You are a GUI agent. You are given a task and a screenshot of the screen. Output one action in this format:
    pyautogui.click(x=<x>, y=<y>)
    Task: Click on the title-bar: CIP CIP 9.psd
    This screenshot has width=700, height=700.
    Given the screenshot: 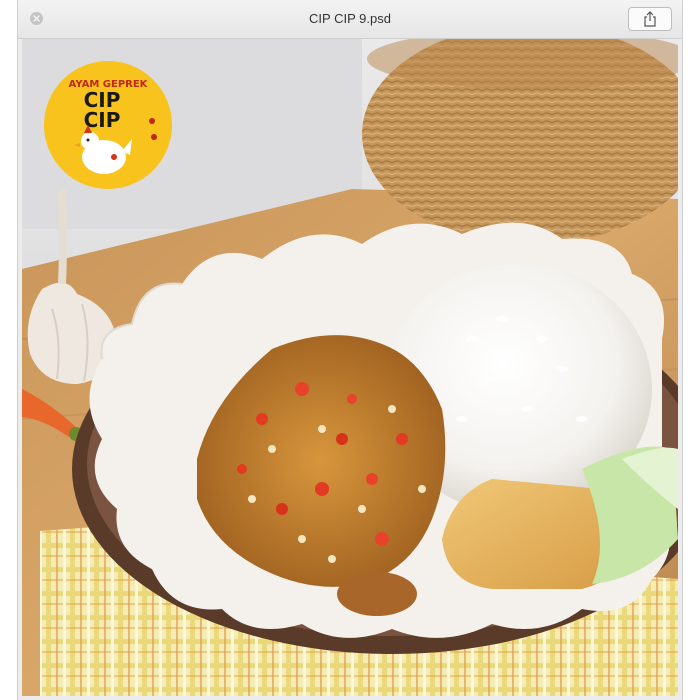 What is the action you would take?
    pyautogui.click(x=350, y=19)
    